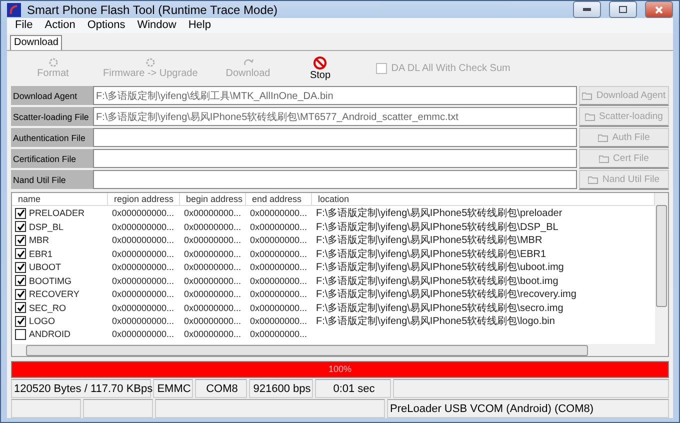  What do you see at coordinates (440, 267) in the screenshot?
I see `table-cell-text: F:\多语版定制\yifeng\易风IPhone5软砖线刷包\uboot.img` at bounding box center [440, 267].